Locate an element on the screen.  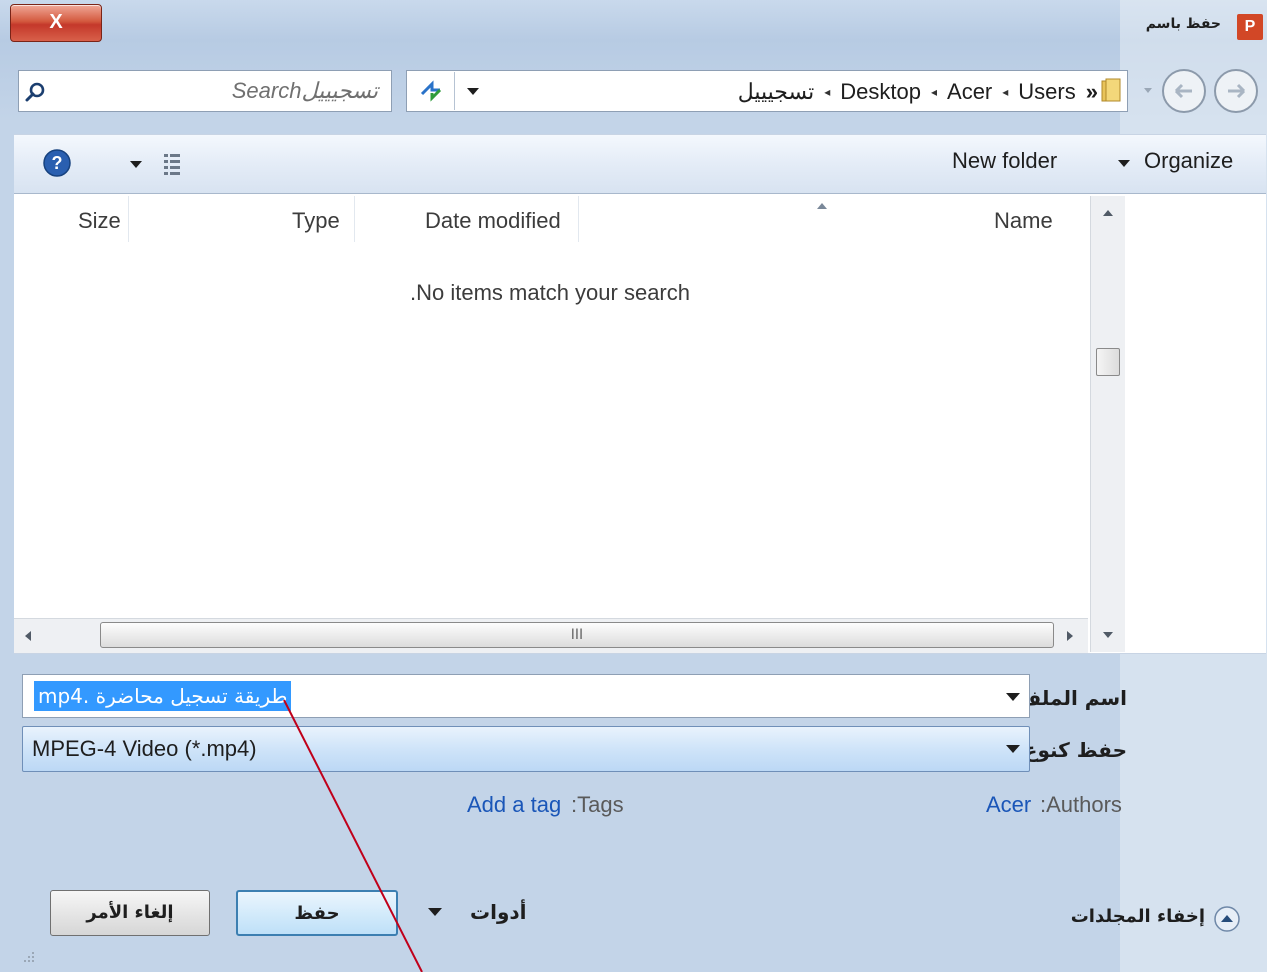
column-header-name: Name is located at coordinates (1023, 221).